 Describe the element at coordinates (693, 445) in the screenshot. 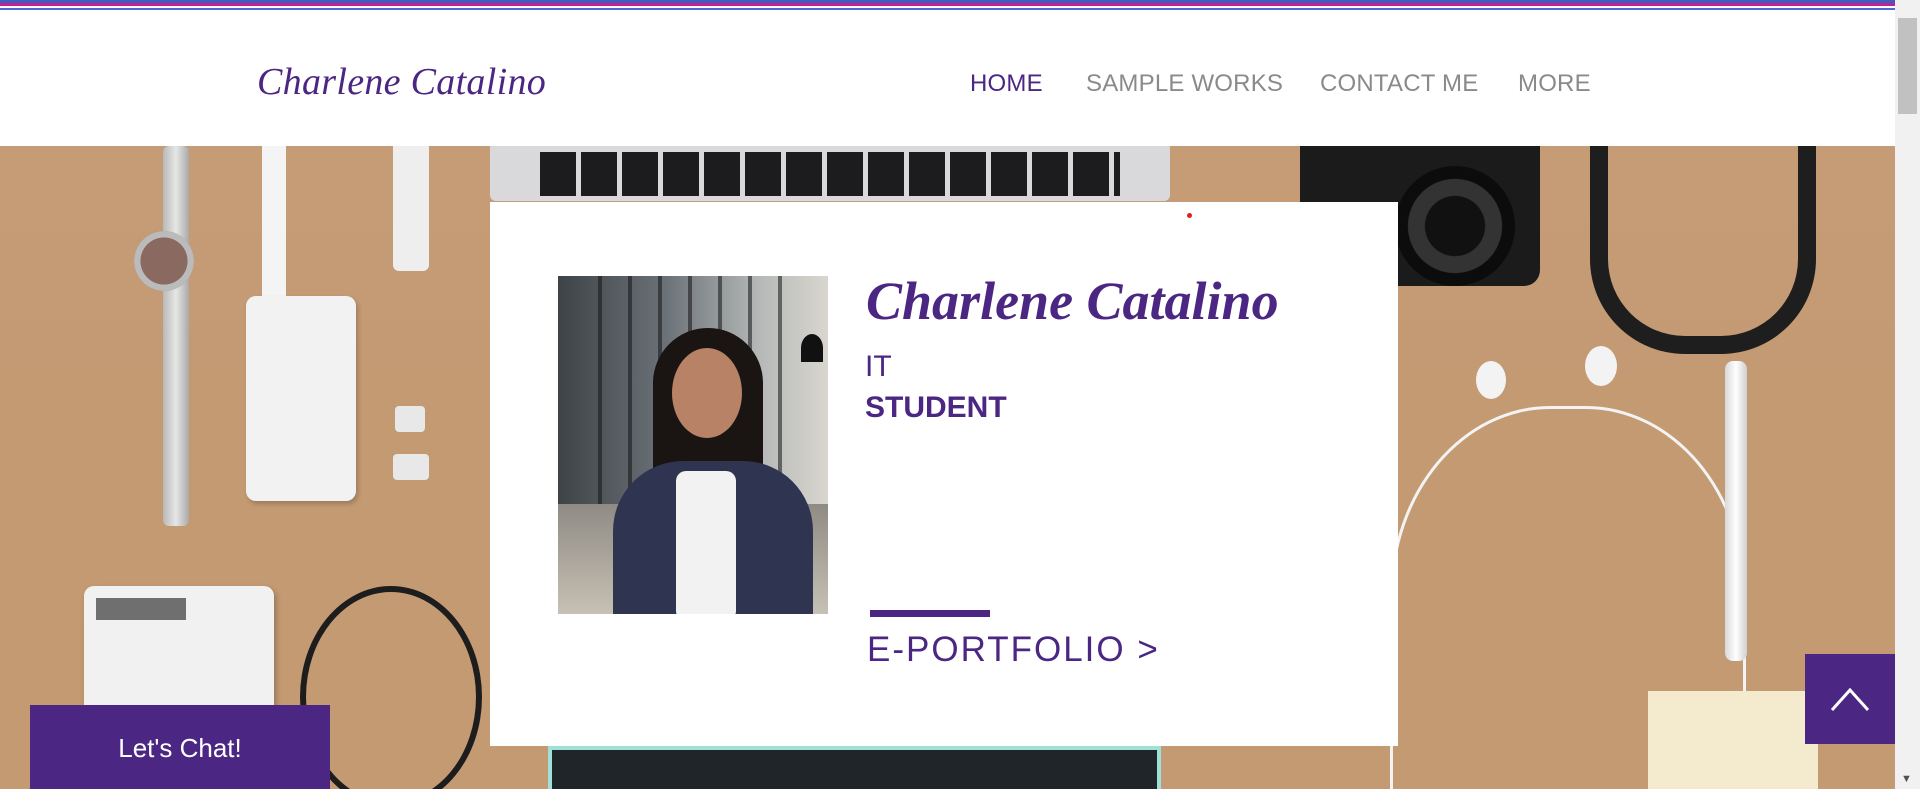

I see `profile-photo` at that location.